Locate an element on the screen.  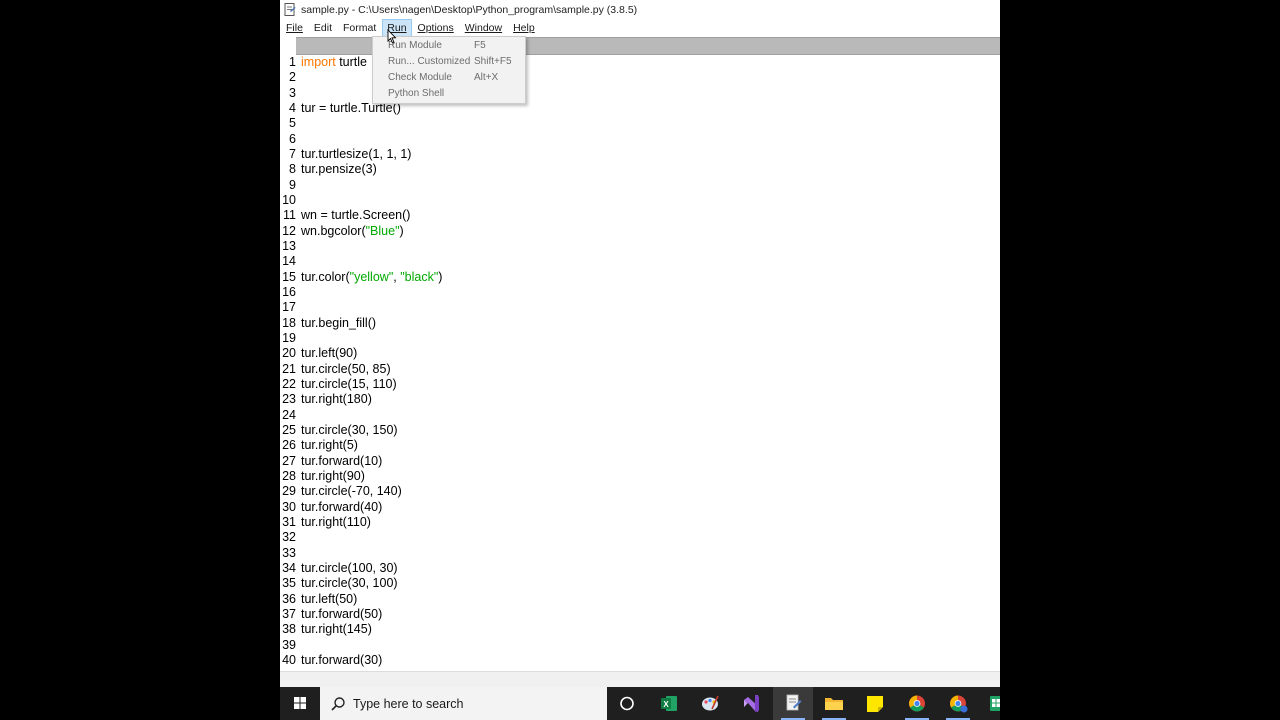
menu-options: Options is located at coordinates (436, 28).